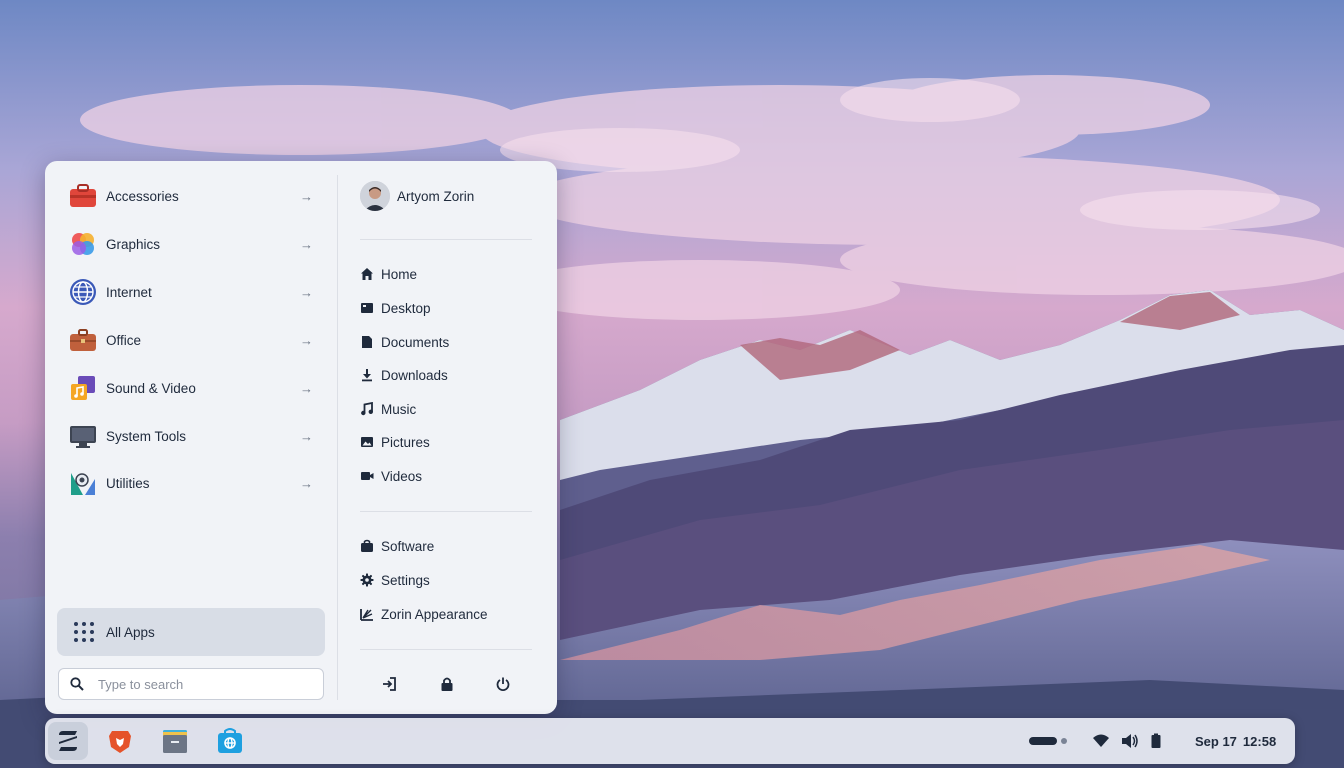 This screenshot has height=768, width=1344. I want to click on place-label: Documents, so click(415, 342).